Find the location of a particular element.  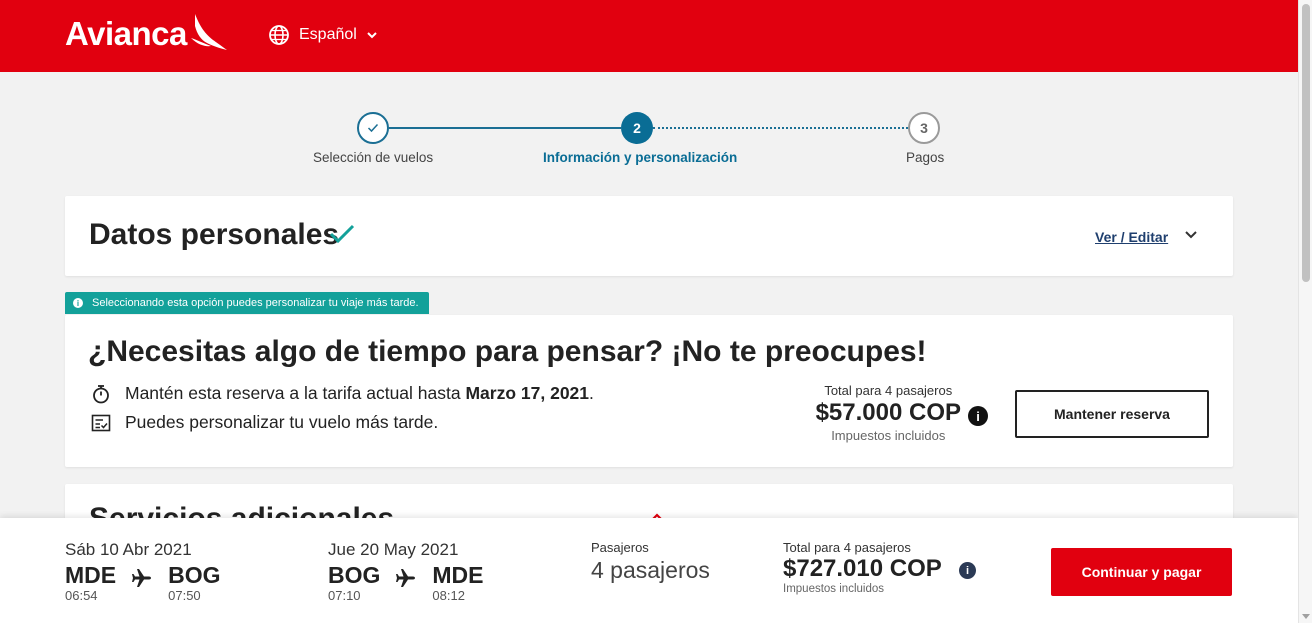

origin-code: MDE is located at coordinates (91, 575).